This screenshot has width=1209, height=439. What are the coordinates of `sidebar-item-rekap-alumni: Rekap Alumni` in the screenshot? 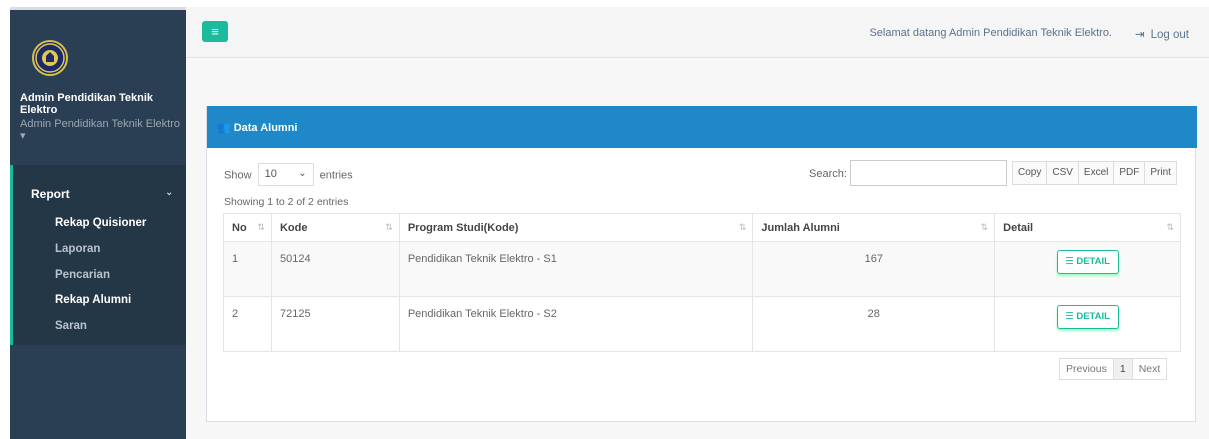 It's located at (93, 300).